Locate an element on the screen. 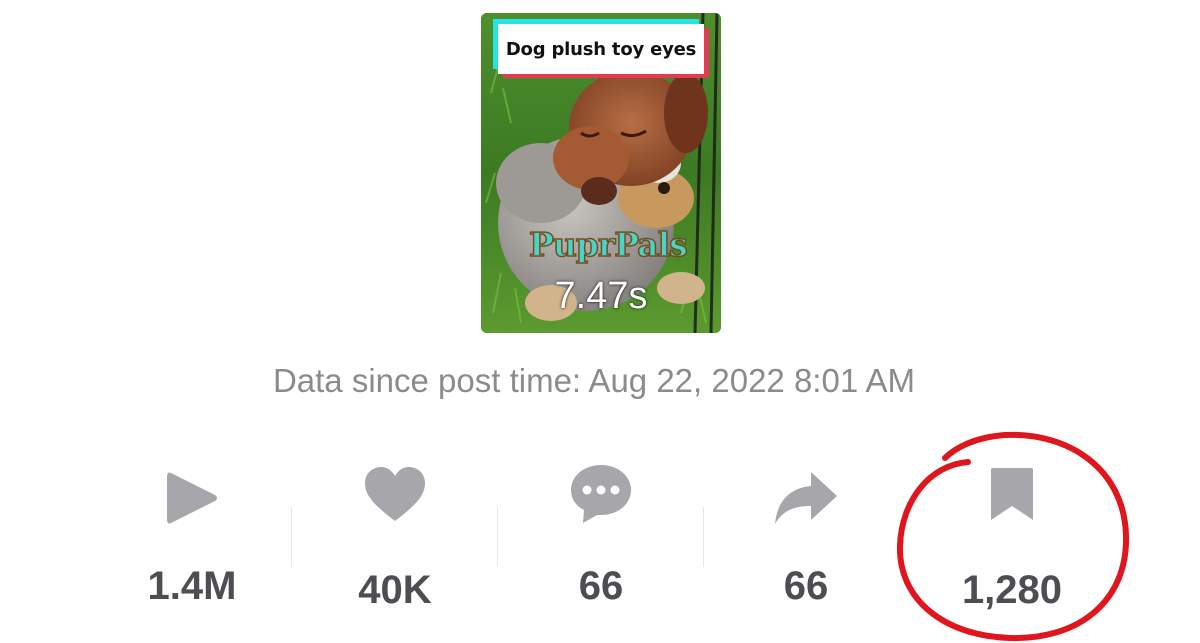  stat-plays: 1.4M is located at coordinates (192, 540).